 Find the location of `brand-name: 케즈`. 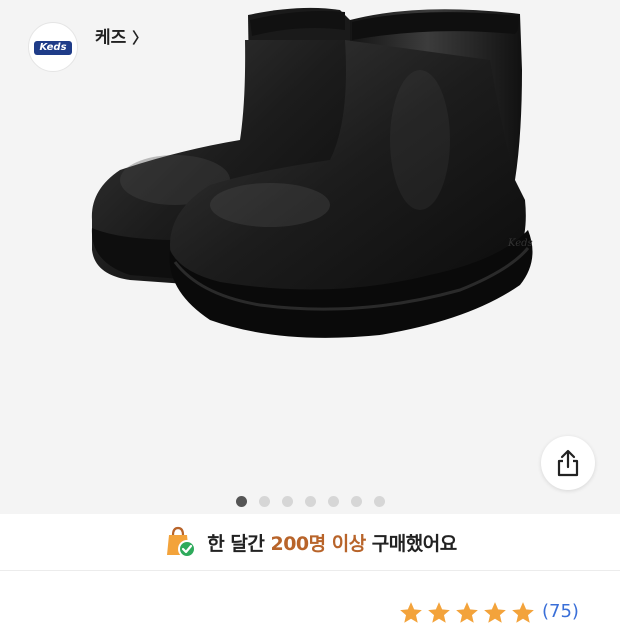

brand-name: 케즈 is located at coordinates (111, 38).